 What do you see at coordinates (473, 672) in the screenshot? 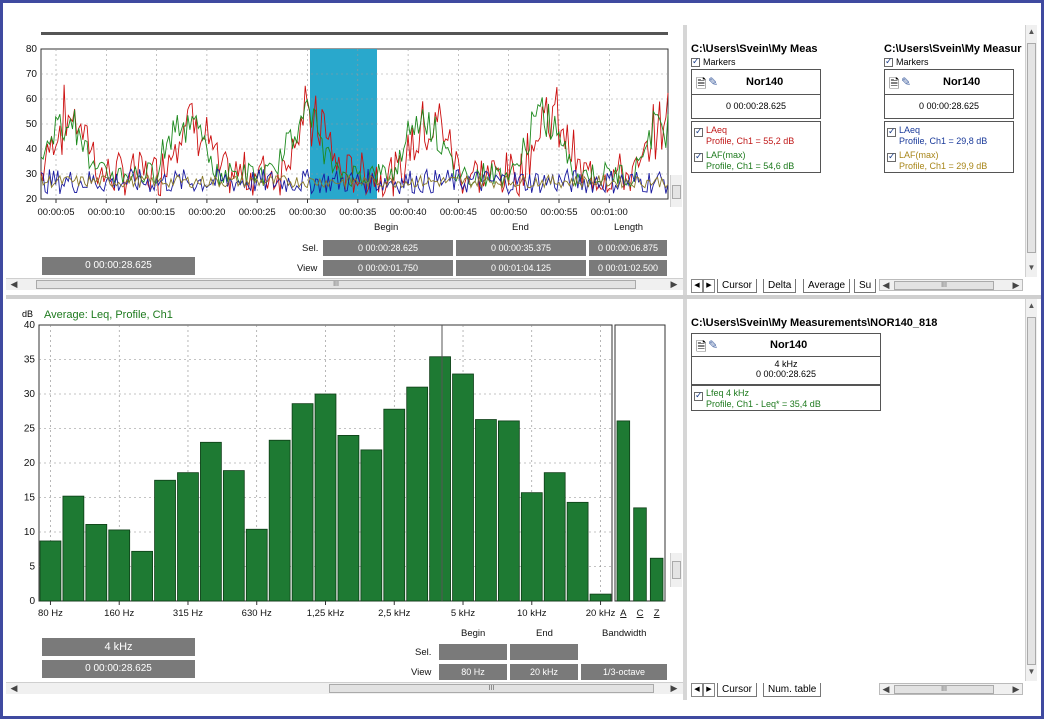
I see `view-begin-value: 80 Hz` at bounding box center [473, 672].